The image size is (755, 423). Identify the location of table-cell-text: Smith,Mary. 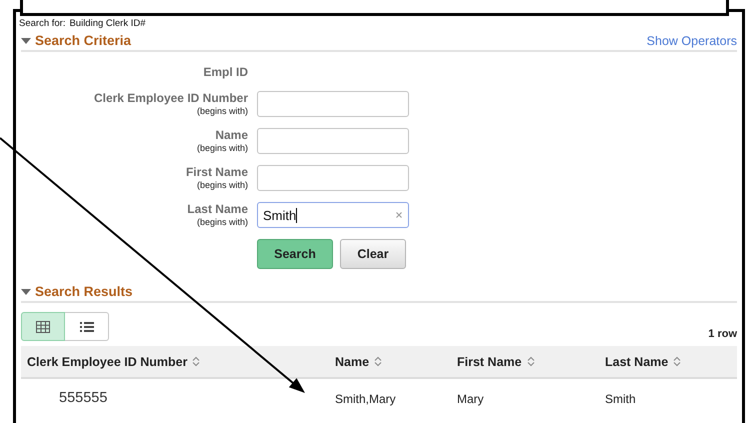
(365, 398).